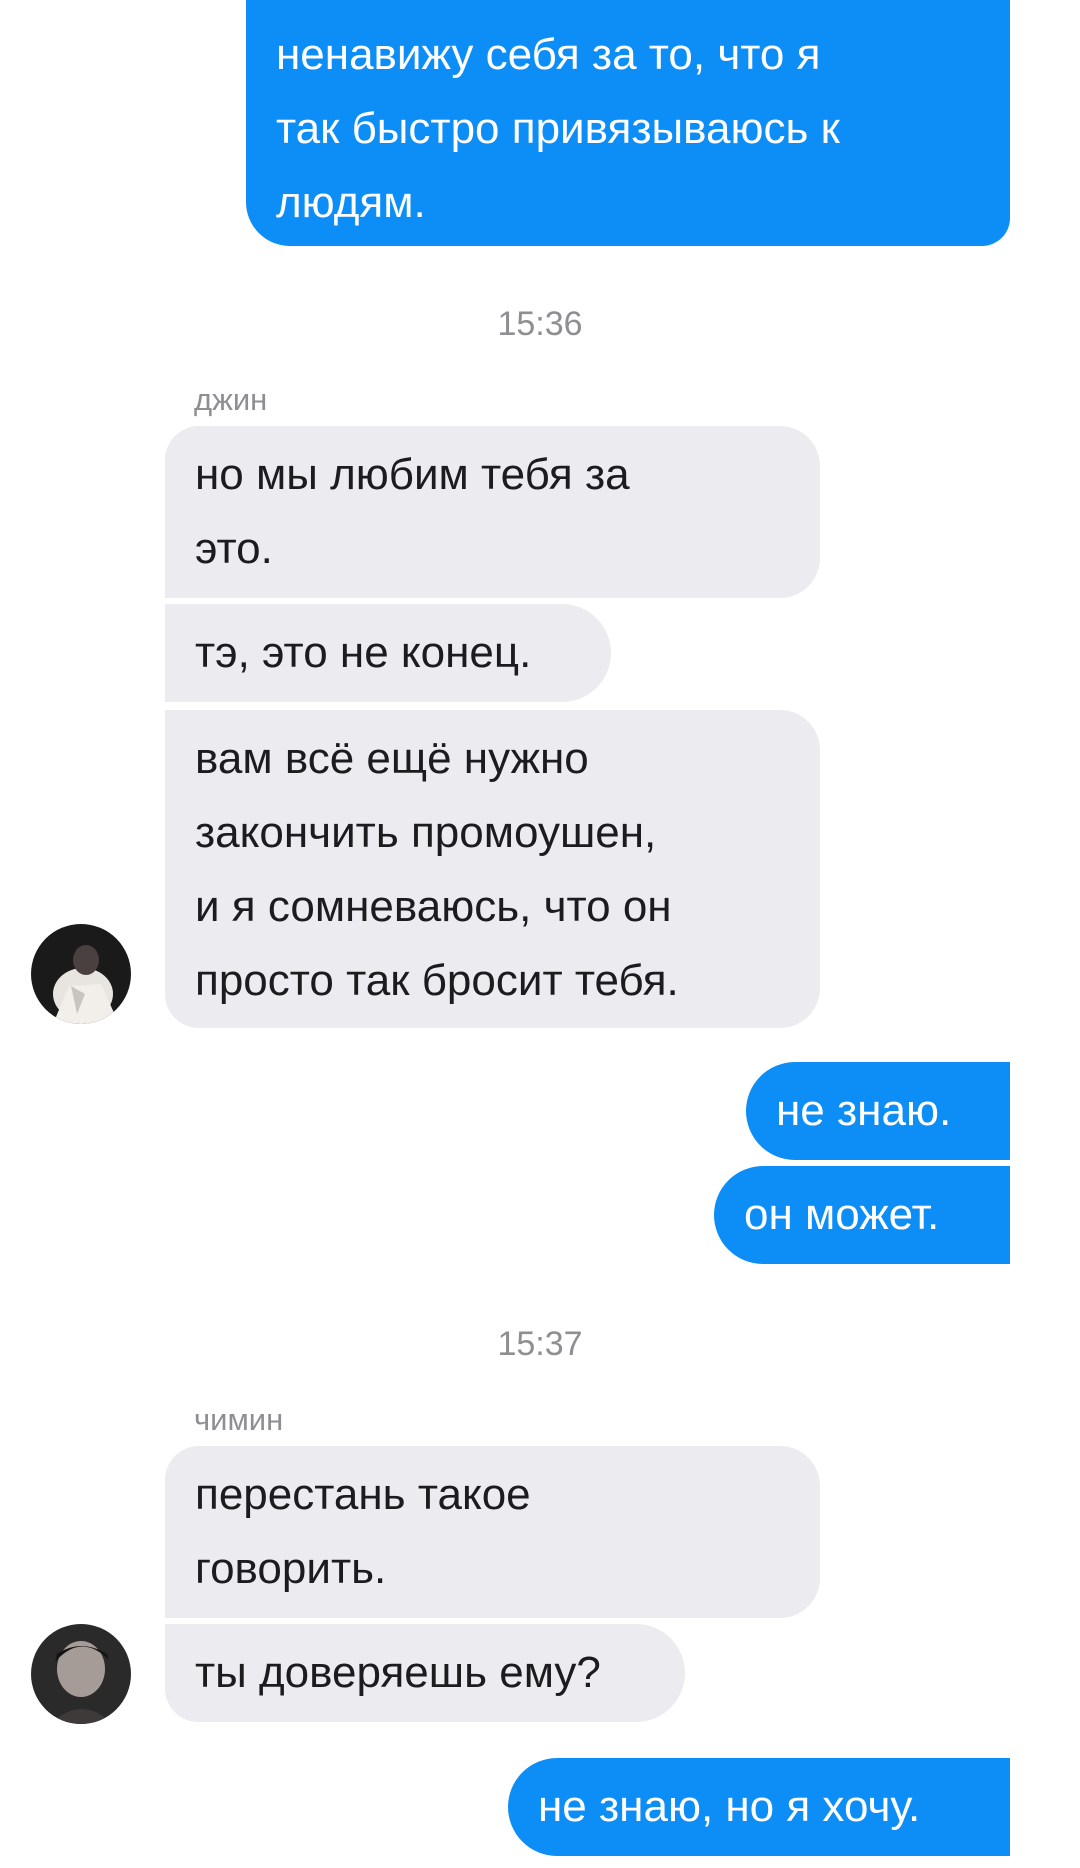 The width and height of the screenshot is (1080, 1868). Describe the element at coordinates (492, 512) in the screenshot. I see `incoming-message: но мы любим тебя за это.` at that location.